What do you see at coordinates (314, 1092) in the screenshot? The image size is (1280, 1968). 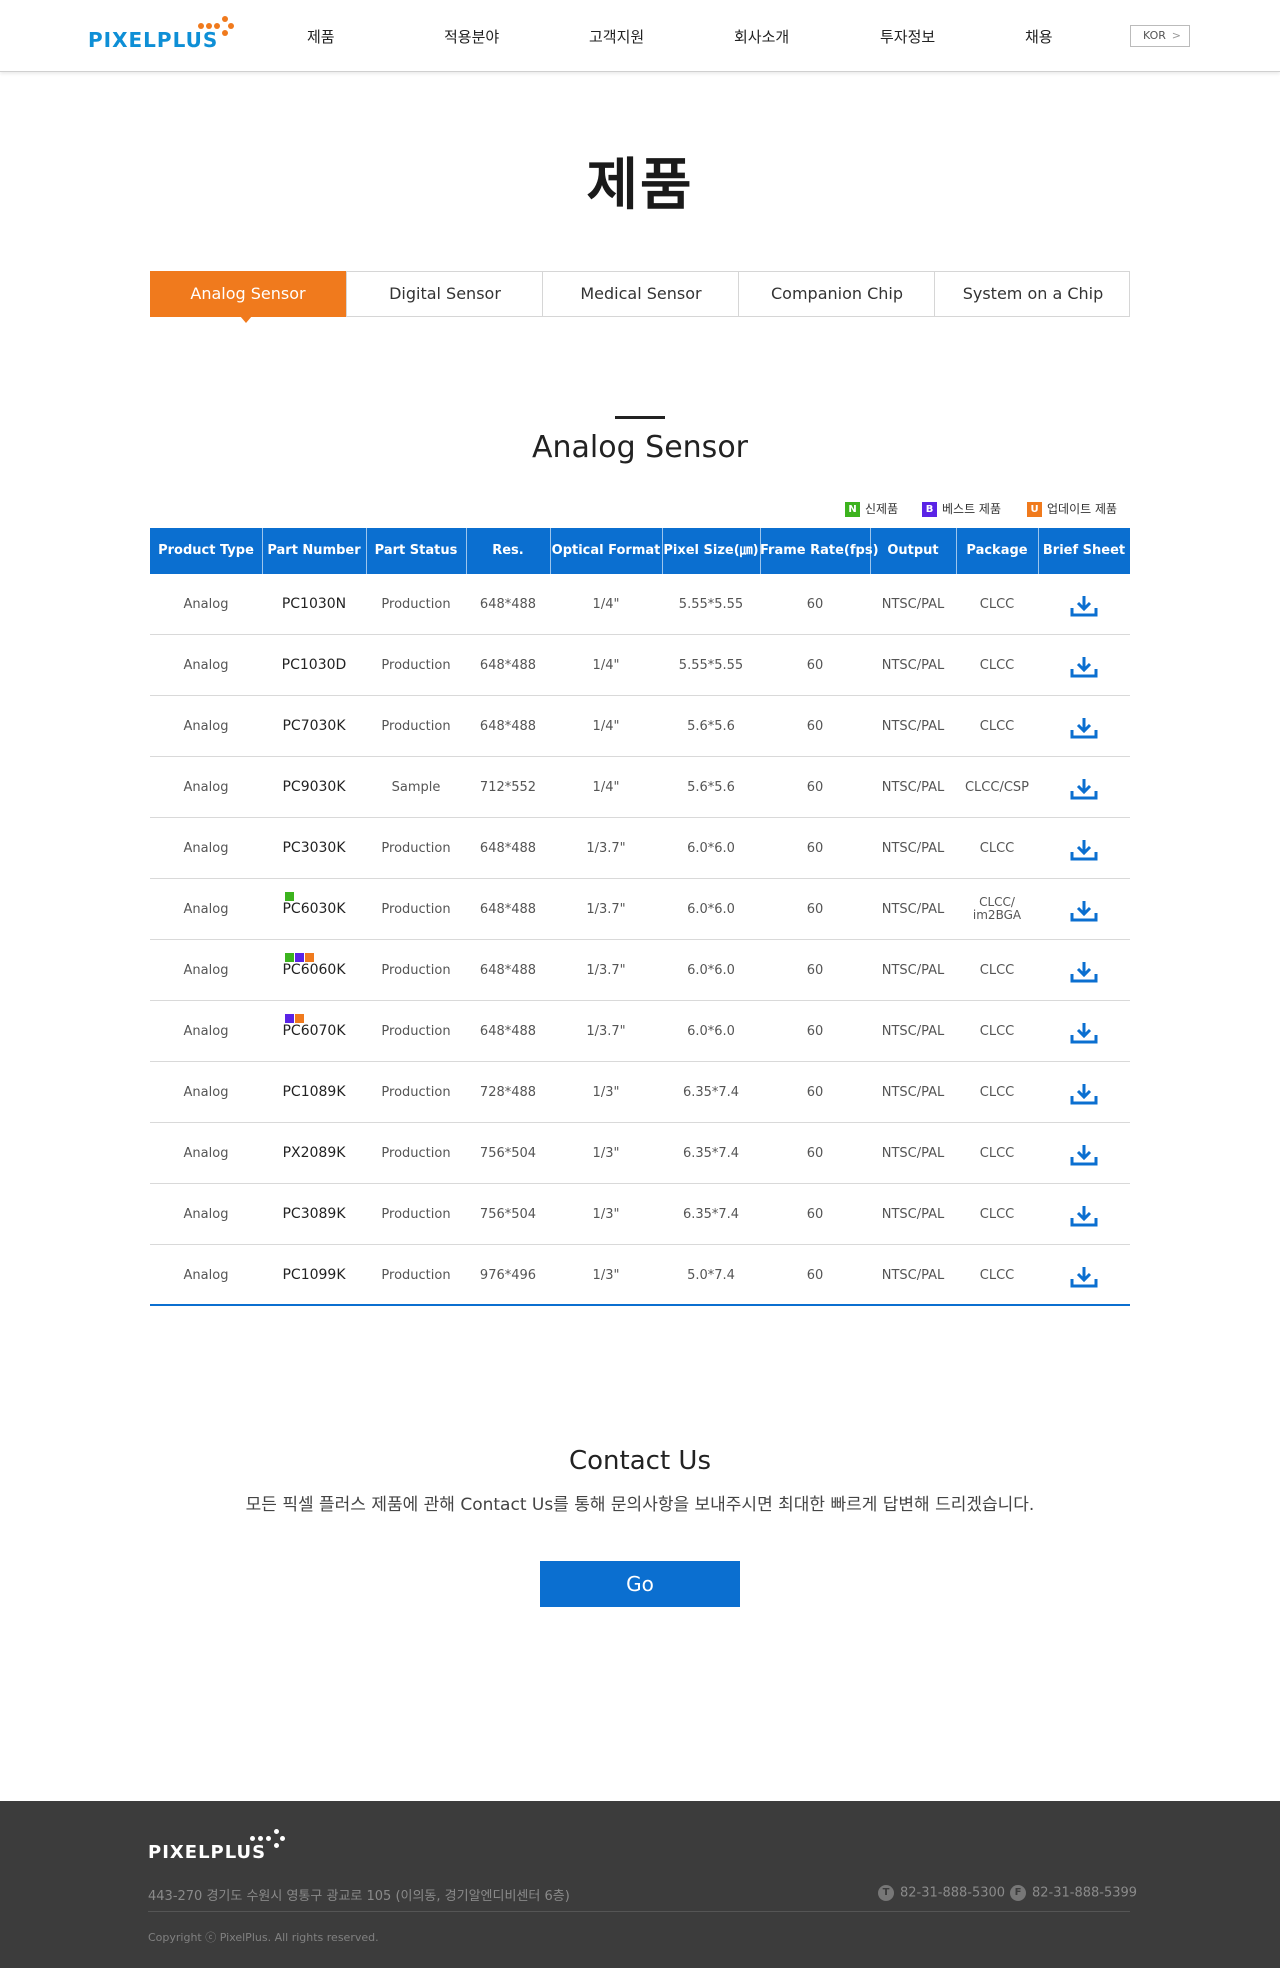 I see `cell-part-number: PC1089K` at bounding box center [314, 1092].